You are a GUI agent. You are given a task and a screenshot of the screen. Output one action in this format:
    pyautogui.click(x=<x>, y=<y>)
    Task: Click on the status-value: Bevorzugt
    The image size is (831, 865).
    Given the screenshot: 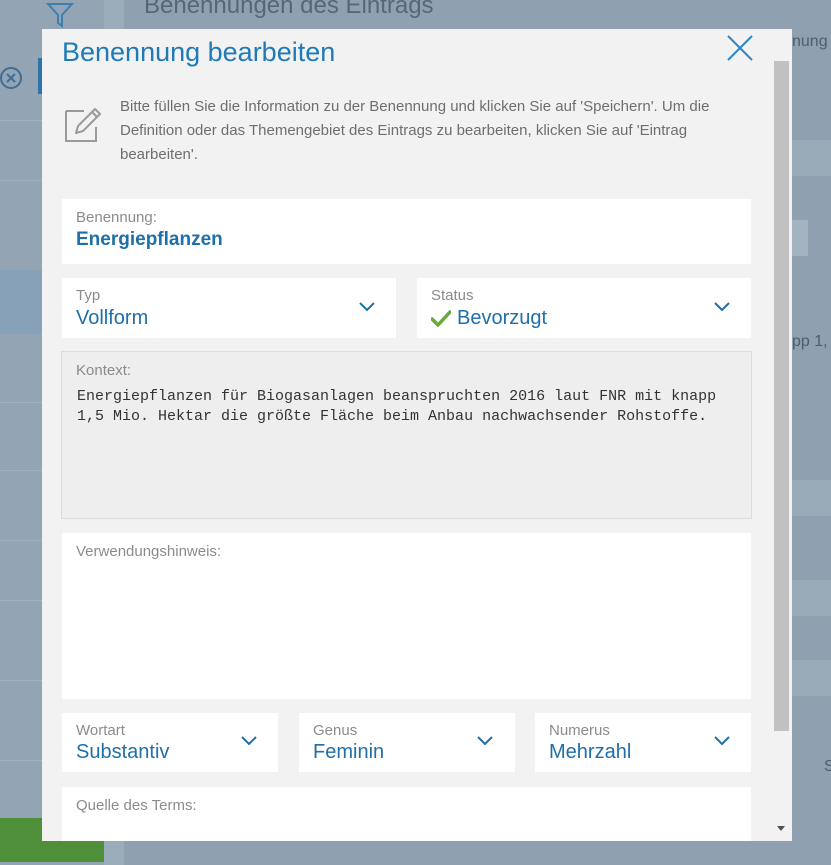 What is the action you would take?
    pyautogui.click(x=502, y=318)
    